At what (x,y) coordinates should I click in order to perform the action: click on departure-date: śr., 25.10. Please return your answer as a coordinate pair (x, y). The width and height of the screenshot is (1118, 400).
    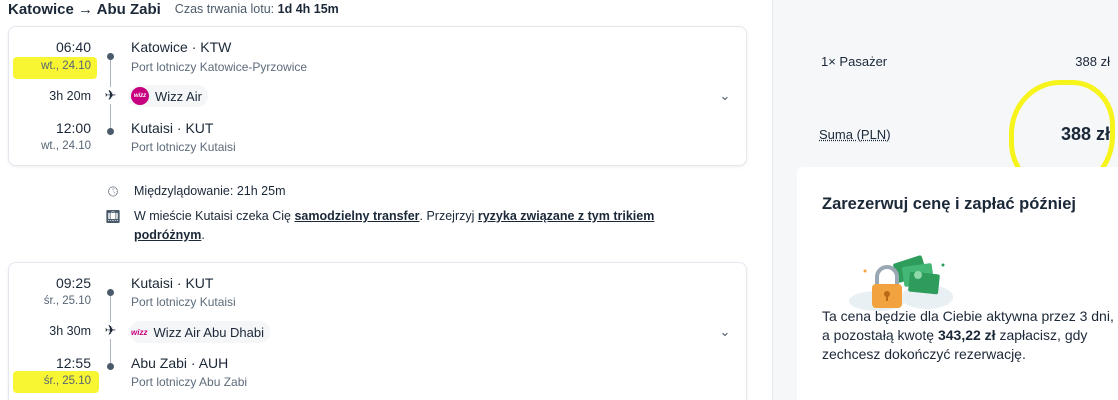
    Looking at the image, I should click on (67, 301).